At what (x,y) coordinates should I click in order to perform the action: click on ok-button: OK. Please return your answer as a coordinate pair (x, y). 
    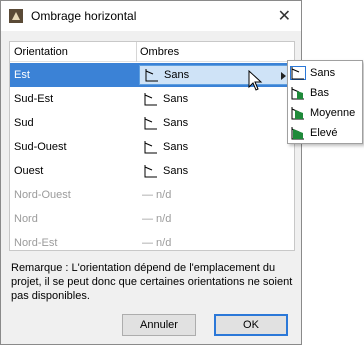
    Looking at the image, I should click on (251, 325).